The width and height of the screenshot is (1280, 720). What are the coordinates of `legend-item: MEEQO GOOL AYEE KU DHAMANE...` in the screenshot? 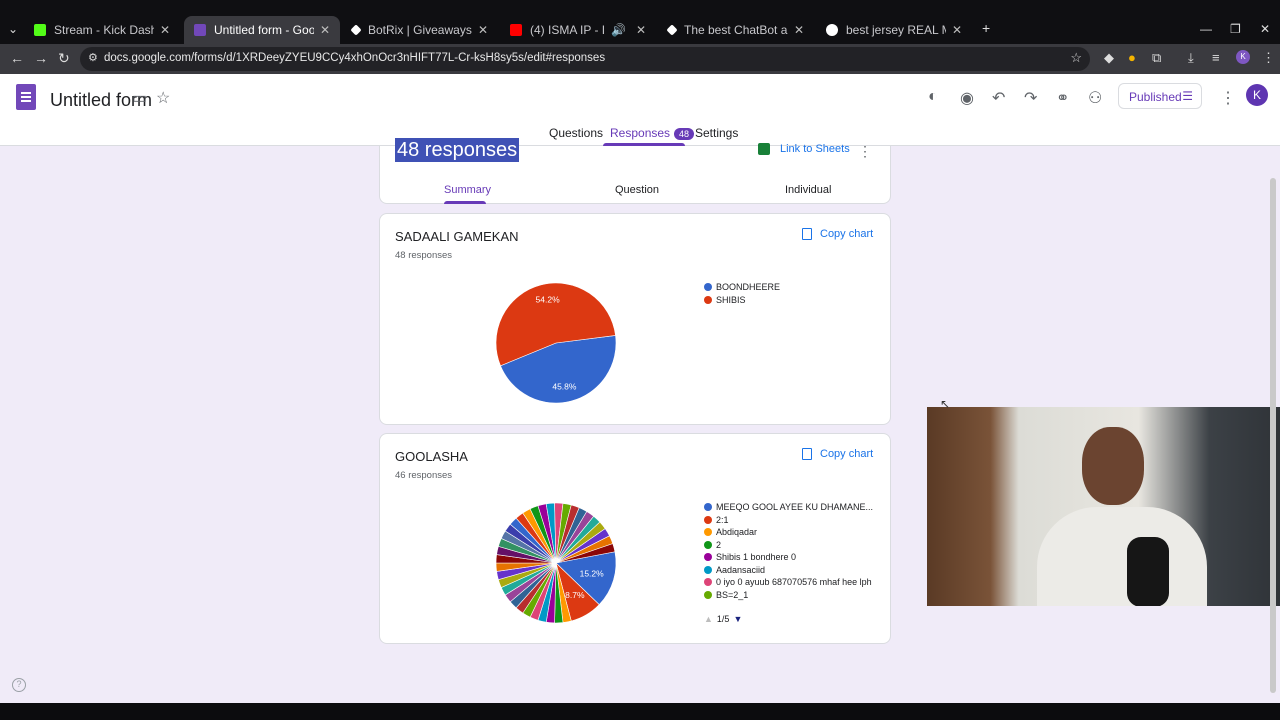 It's located at (788, 507).